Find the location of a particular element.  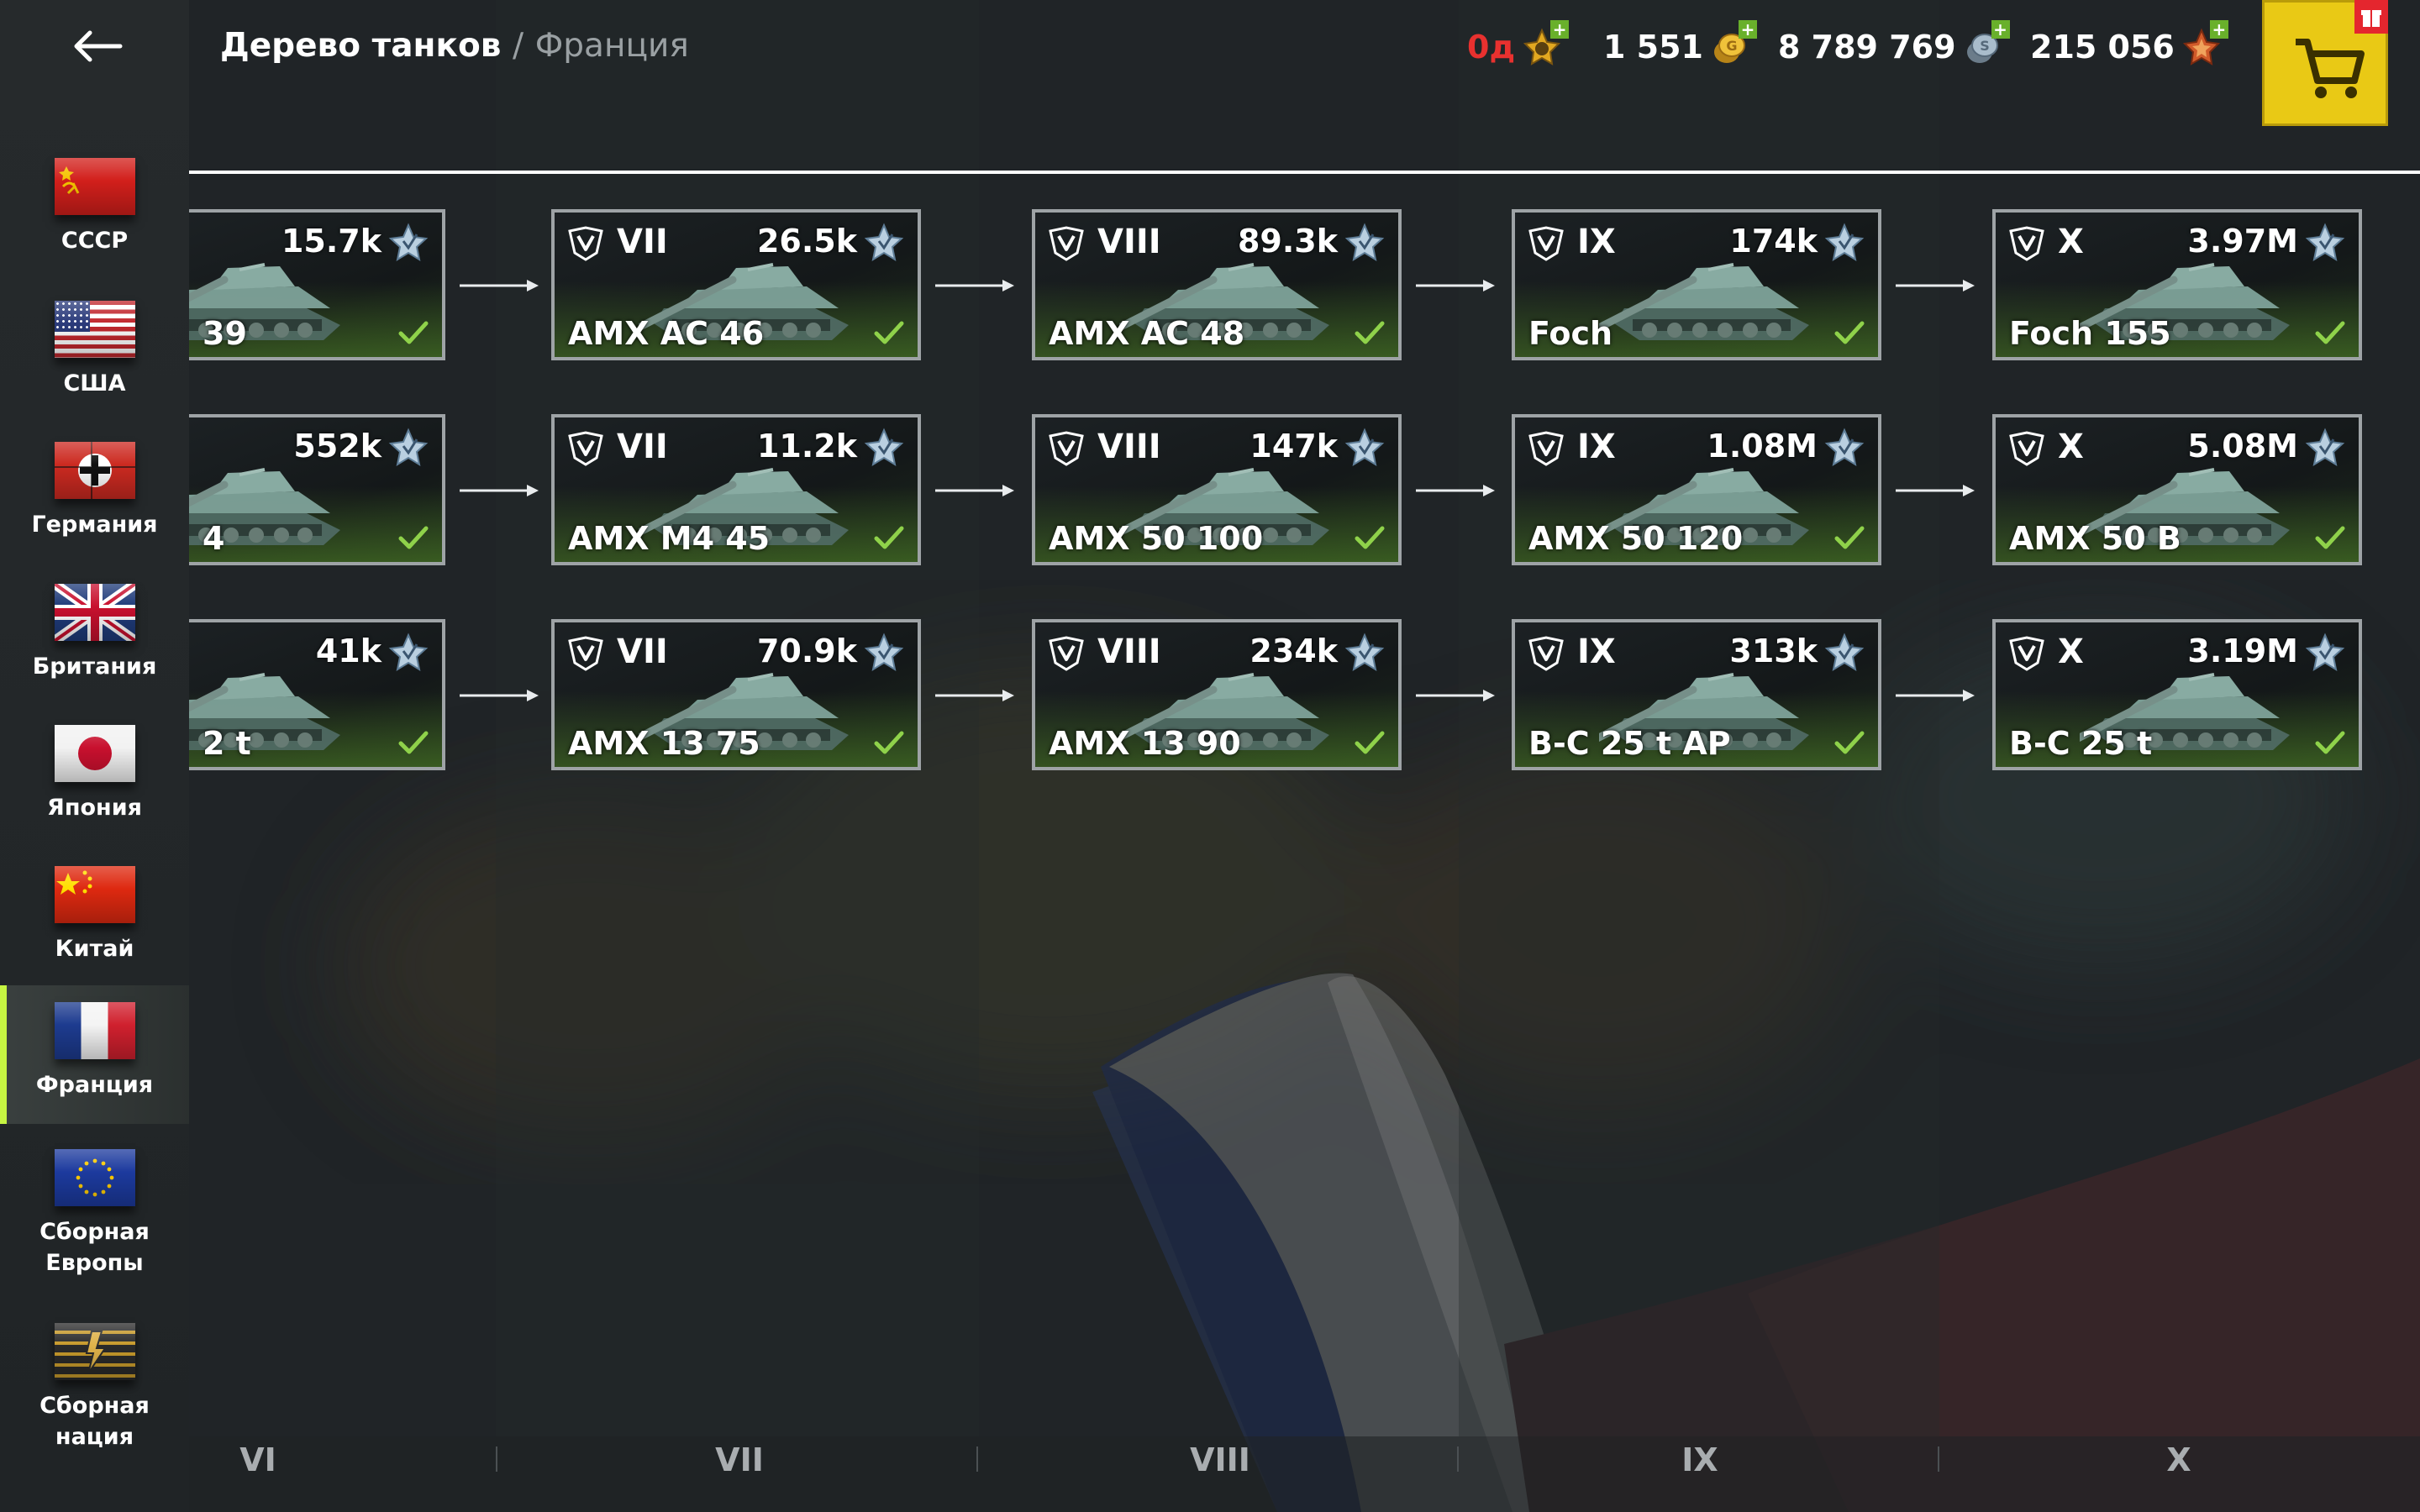

tank-card: X 3.19M B-C 25 t is located at coordinates (2177, 694).